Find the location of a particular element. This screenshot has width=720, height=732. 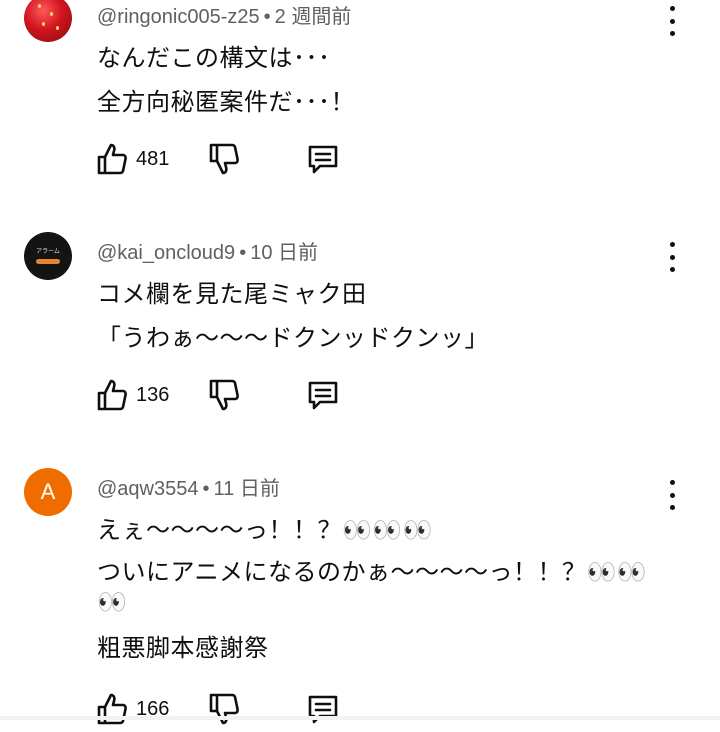

avatar: A is located at coordinates (48, 492).